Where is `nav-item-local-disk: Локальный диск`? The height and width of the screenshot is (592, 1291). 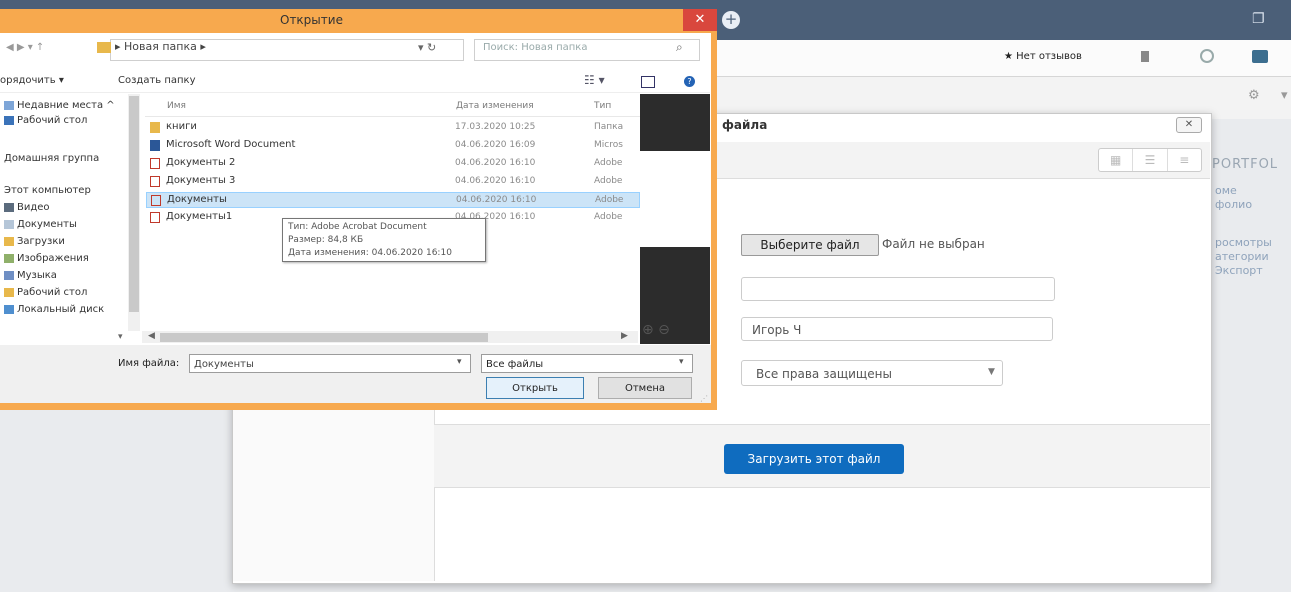
nav-item-local-disk: Локальный диск is located at coordinates (54, 309).